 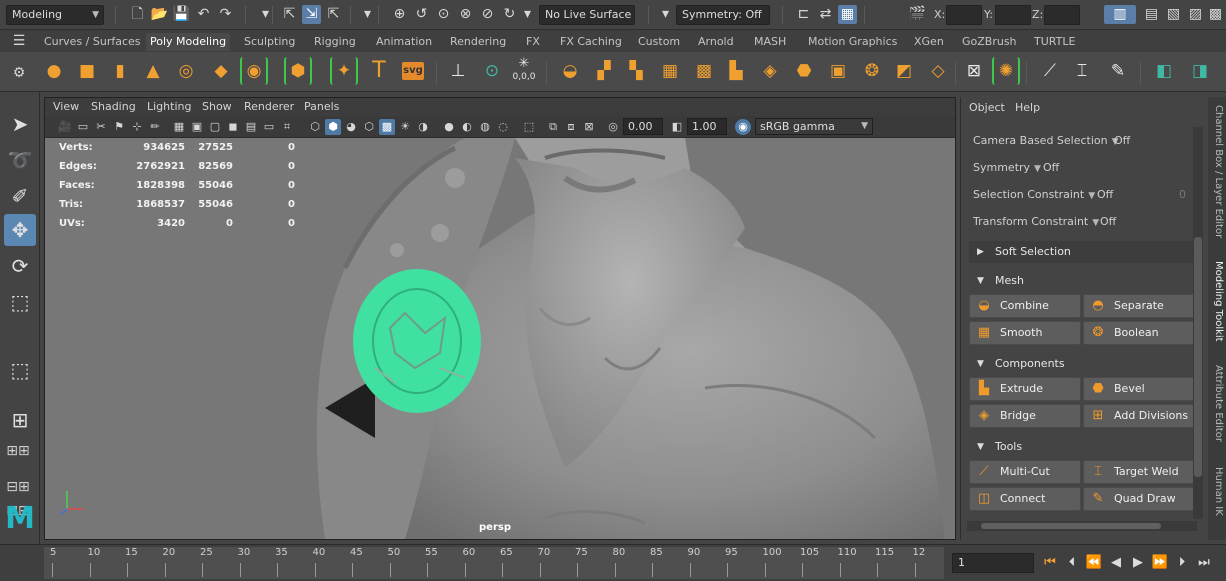 I want to click on shelf-tab-fx: FX, so click(x=533, y=42).